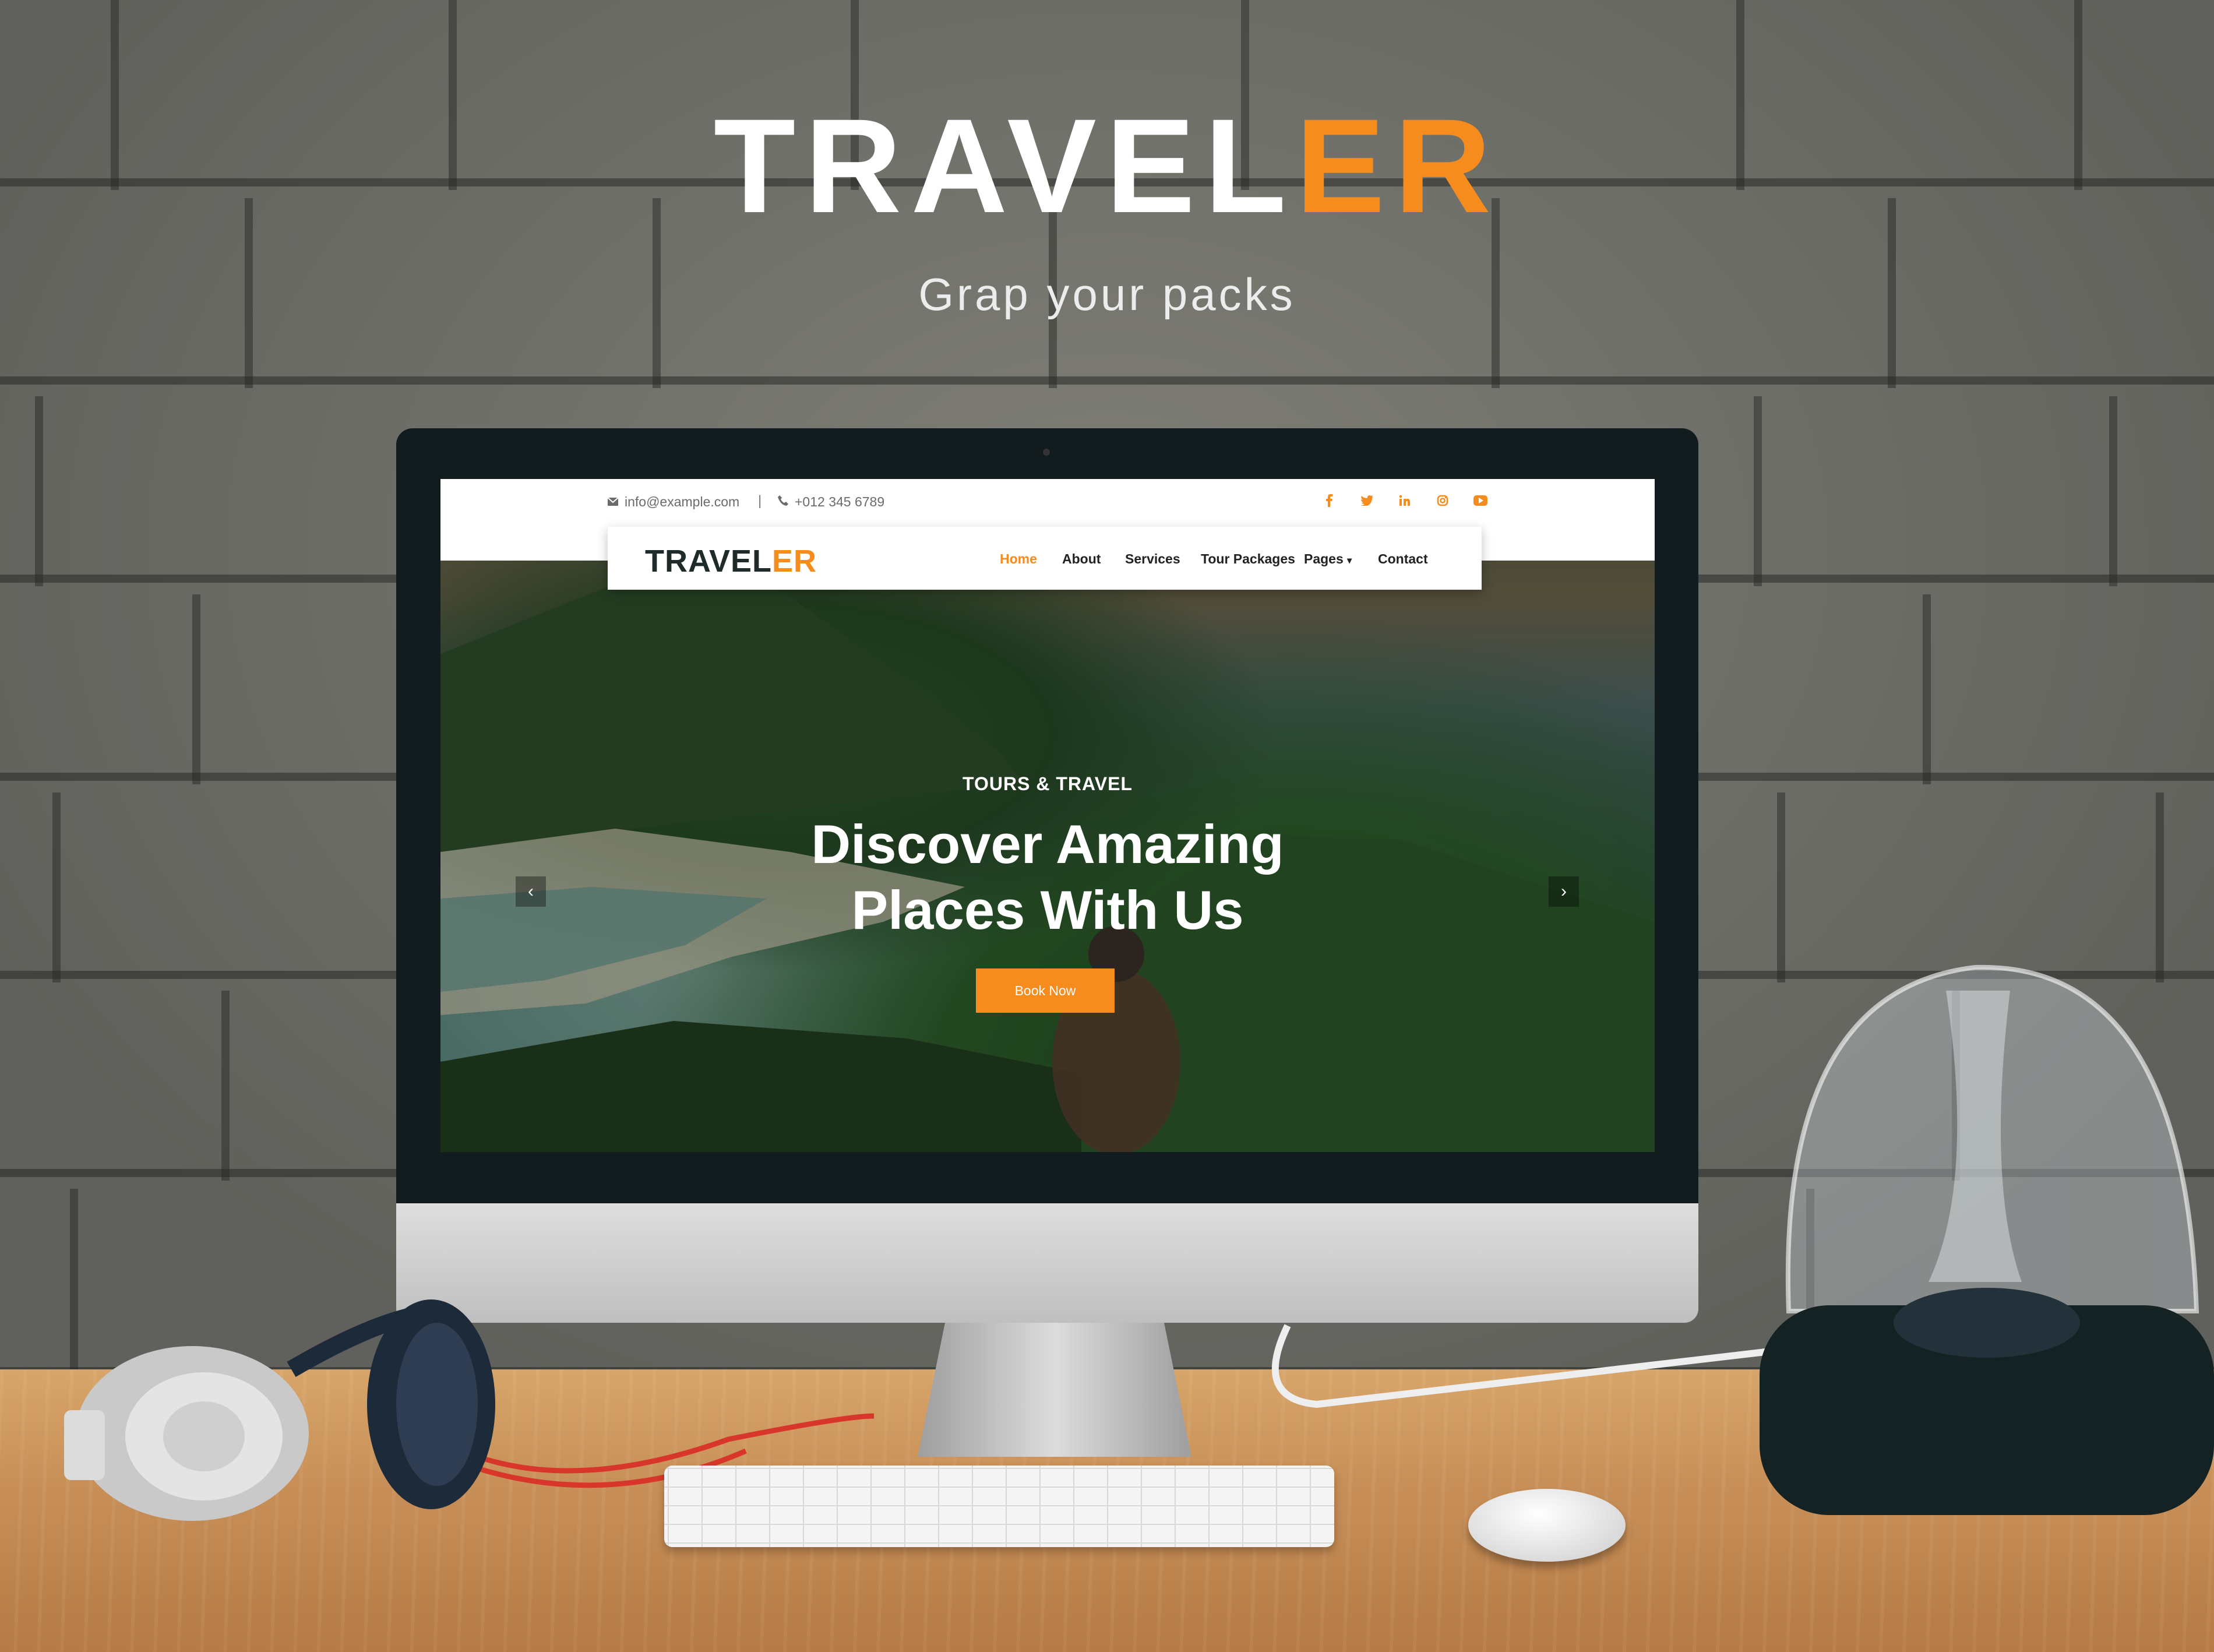 The height and width of the screenshot is (1652, 2214). I want to click on site-logo: TRAVELER, so click(731, 561).